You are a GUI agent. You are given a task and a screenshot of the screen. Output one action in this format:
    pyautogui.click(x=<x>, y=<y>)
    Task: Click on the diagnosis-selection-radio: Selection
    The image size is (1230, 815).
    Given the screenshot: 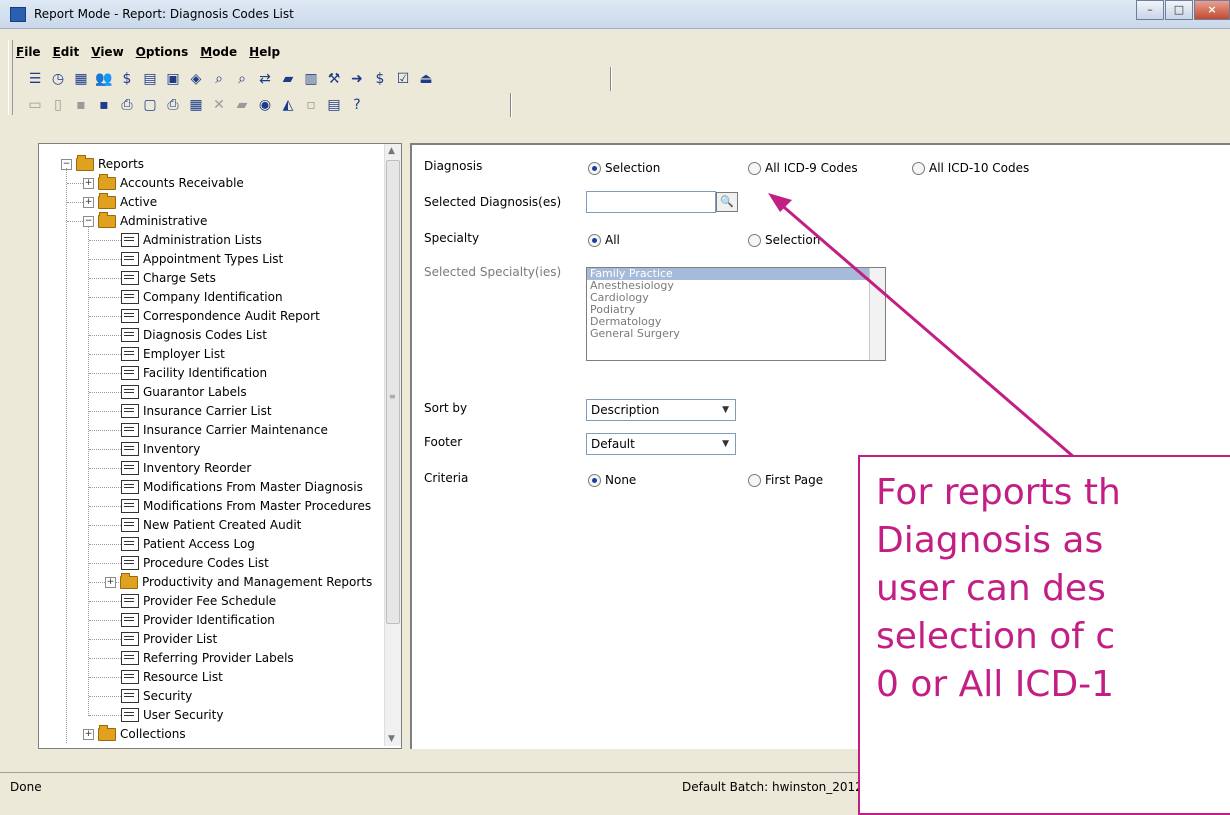 What is the action you would take?
    pyautogui.click(x=624, y=168)
    